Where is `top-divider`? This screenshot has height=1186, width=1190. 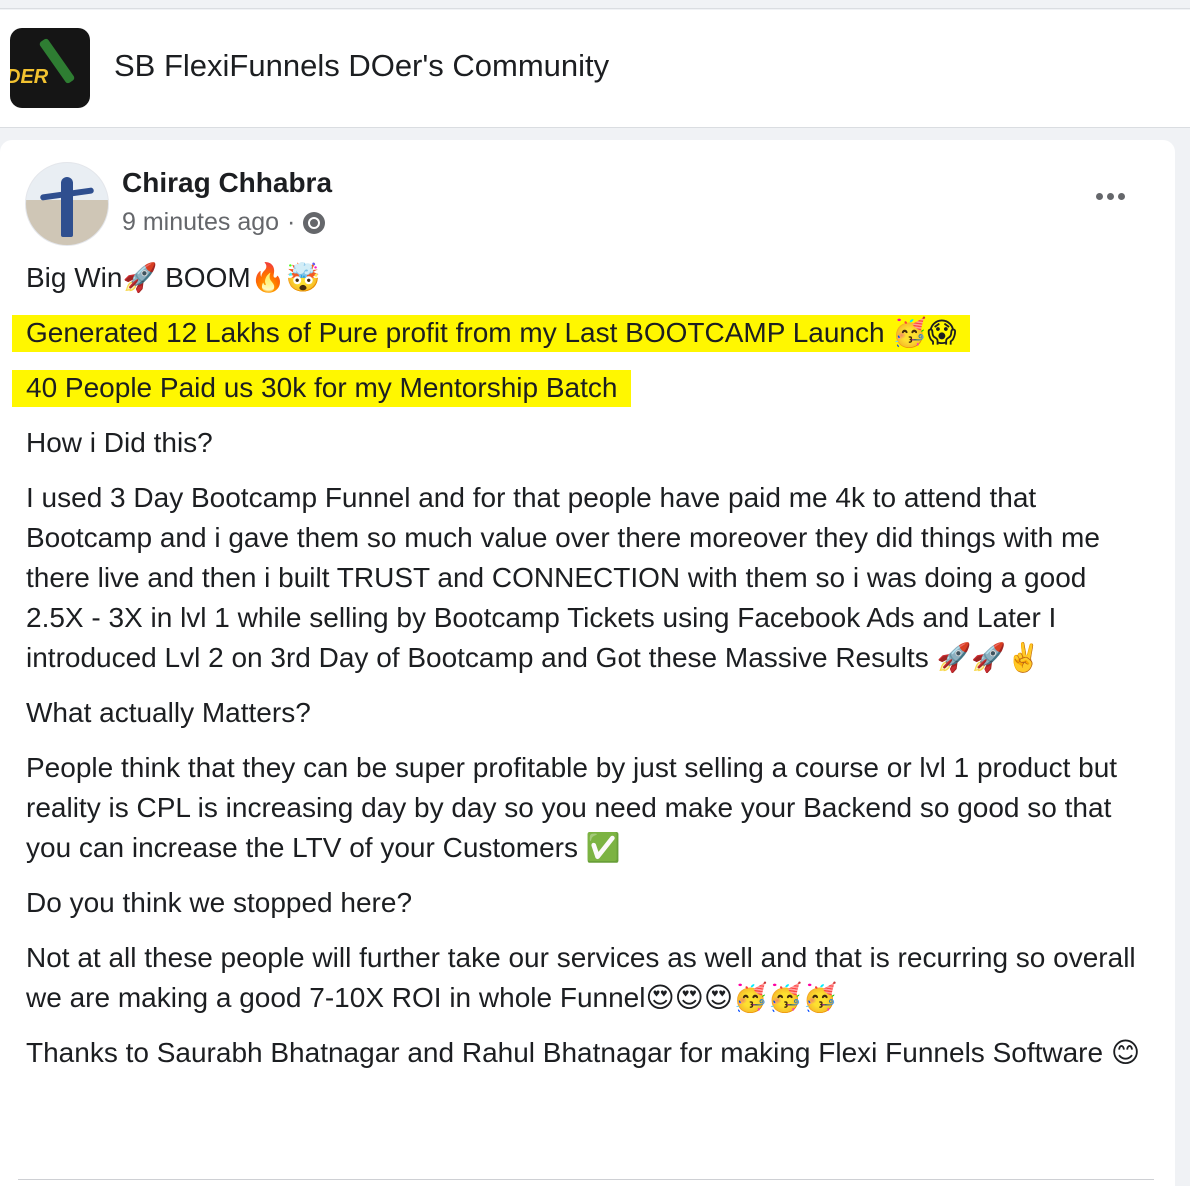 top-divider is located at coordinates (595, 8).